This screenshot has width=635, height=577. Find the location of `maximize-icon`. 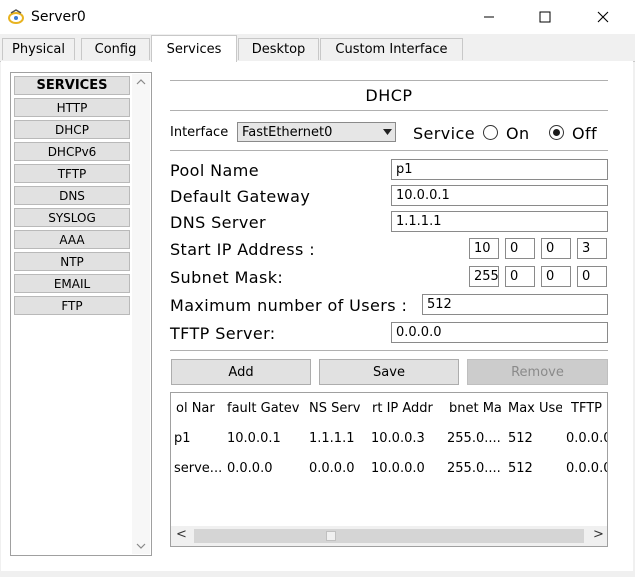

maximize-icon is located at coordinates (545, 17).